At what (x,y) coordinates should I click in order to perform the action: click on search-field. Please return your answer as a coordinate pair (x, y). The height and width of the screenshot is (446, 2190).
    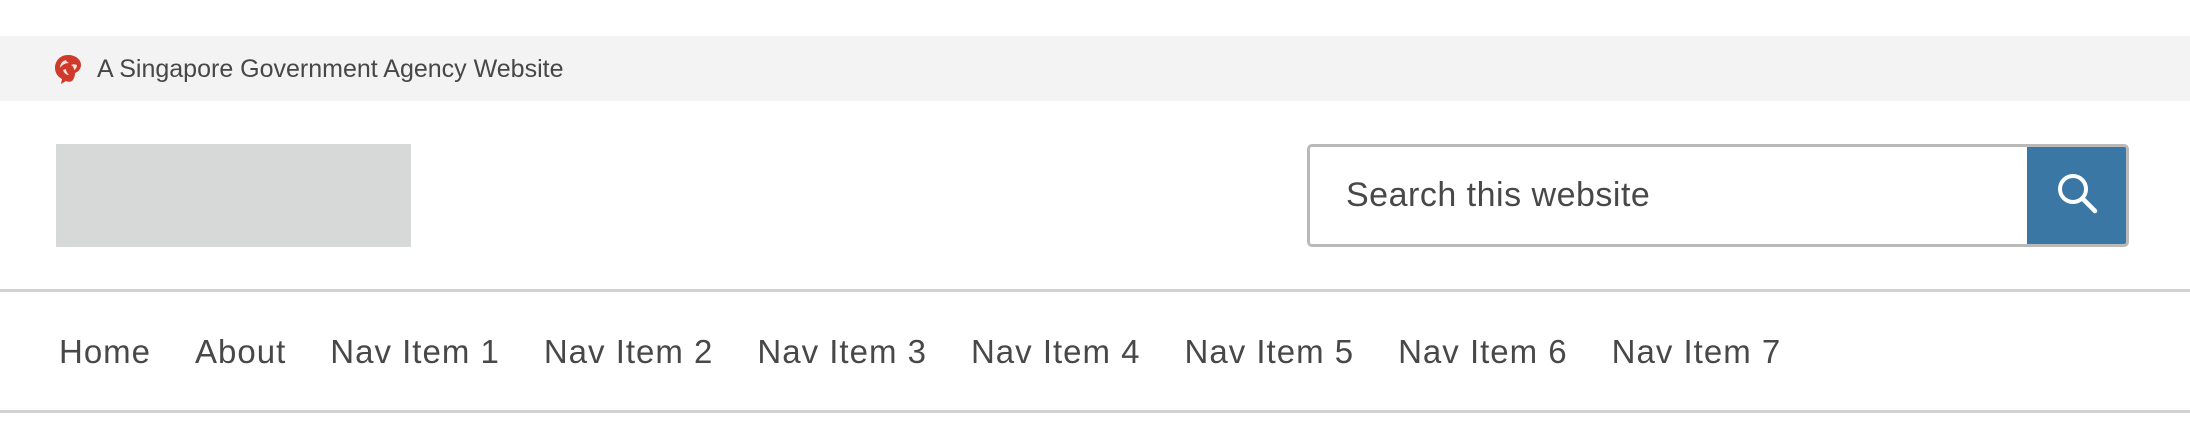
    Looking at the image, I should click on (1667, 195).